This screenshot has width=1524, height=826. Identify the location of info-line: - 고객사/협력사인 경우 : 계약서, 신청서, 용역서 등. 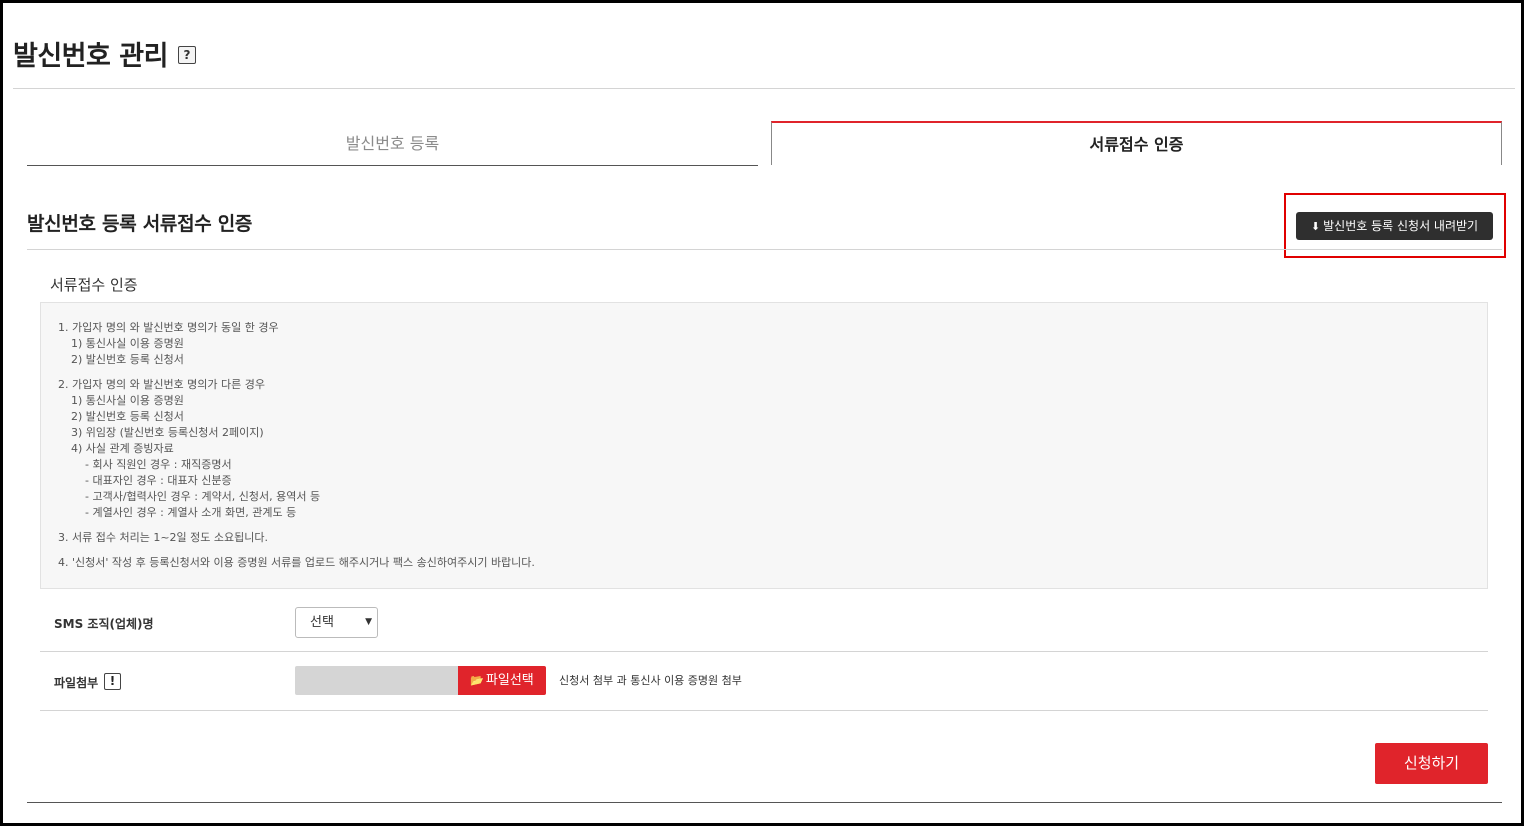
(203, 496).